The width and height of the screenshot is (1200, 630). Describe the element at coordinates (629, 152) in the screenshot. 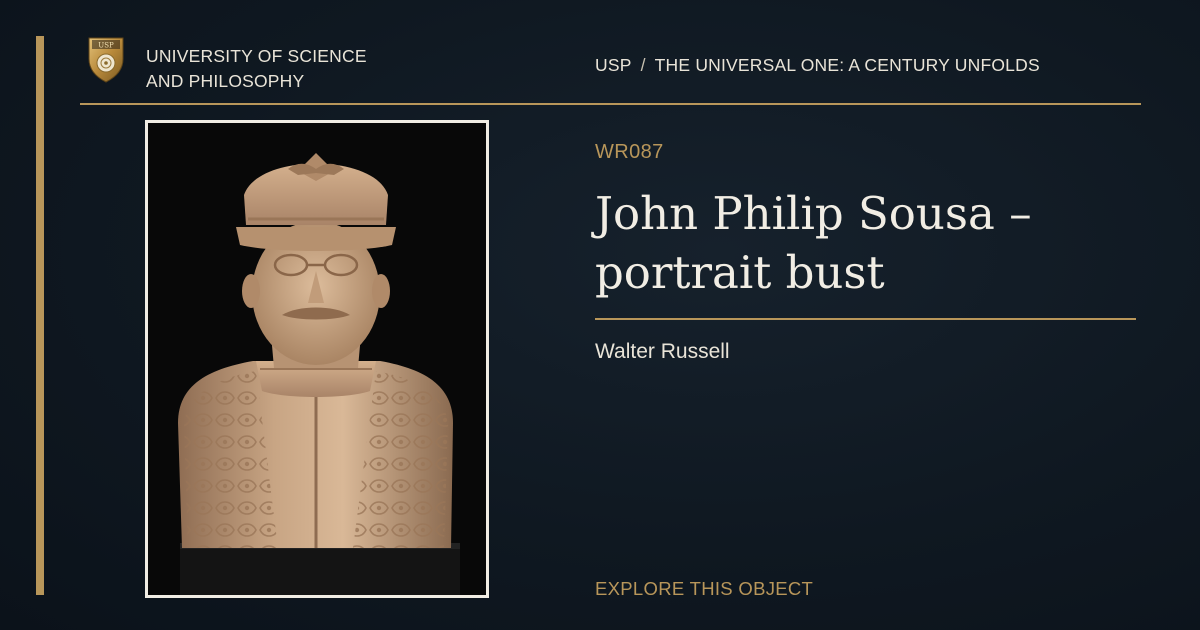

I see `object-id: WR087` at that location.